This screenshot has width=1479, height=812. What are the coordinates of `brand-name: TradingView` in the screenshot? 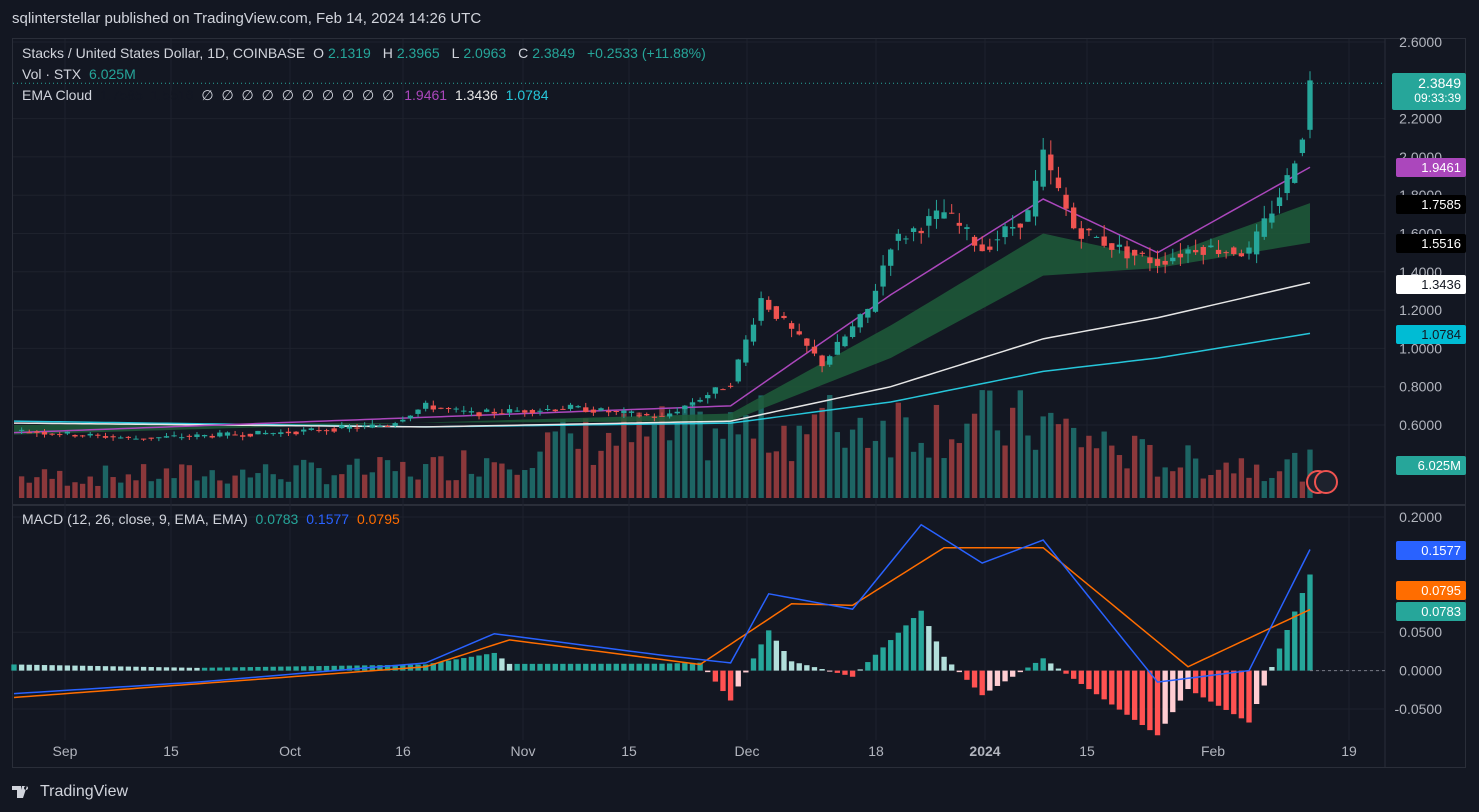 It's located at (84, 791).